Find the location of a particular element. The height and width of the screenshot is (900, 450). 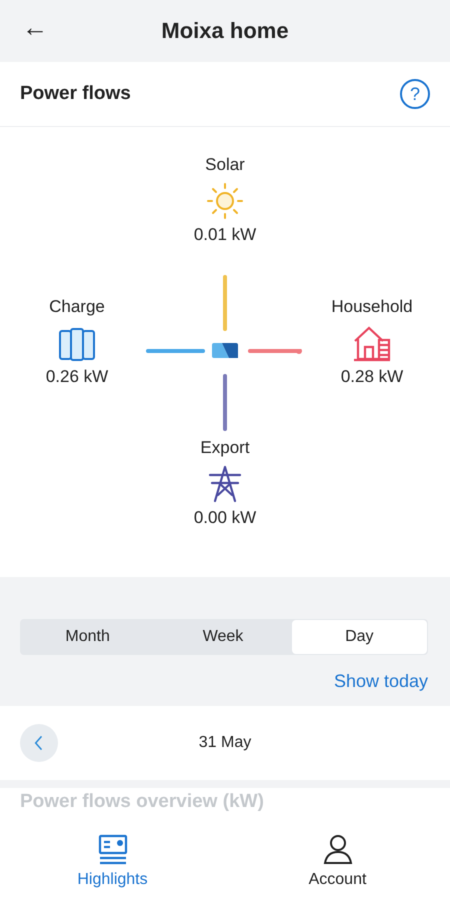

power-value: 0.26 kW is located at coordinates (77, 377).